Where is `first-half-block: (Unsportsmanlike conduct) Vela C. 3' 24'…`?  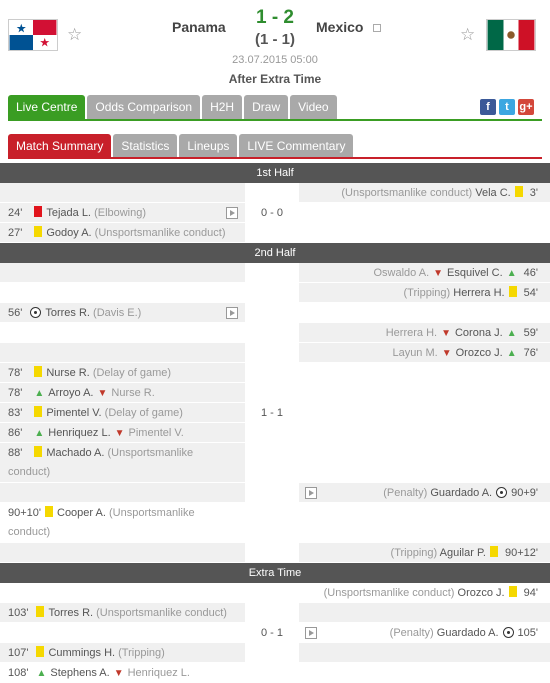
first-half-block: (Unsportsmanlike conduct) Vela C. 3' 24'… is located at coordinates (275, 213).